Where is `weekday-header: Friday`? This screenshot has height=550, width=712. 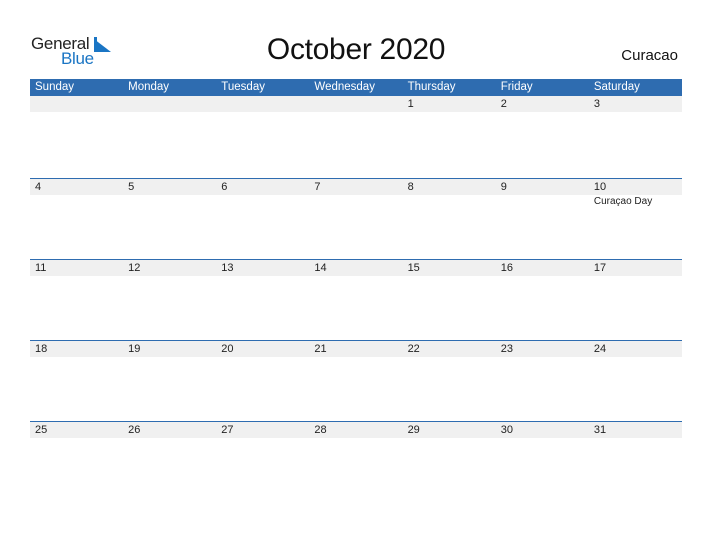
weekday-header: Friday is located at coordinates (516, 87).